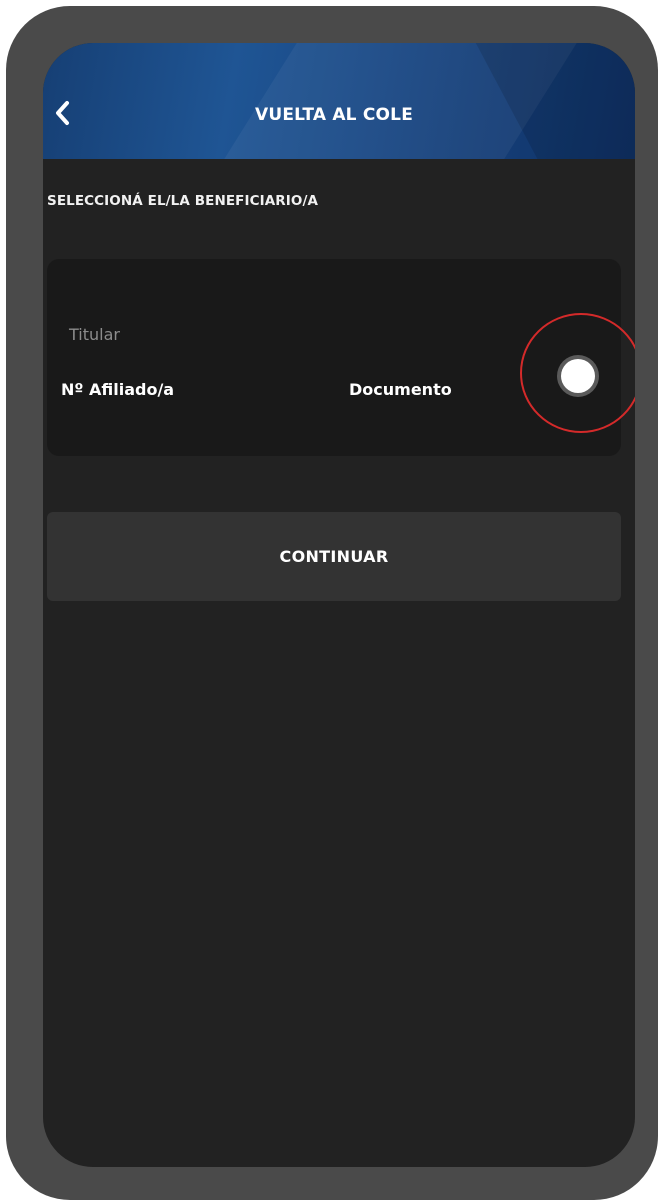 This screenshot has width=658, height=1200. I want to click on affiliate-number-label: Nº Afiliado/a, so click(118, 389).